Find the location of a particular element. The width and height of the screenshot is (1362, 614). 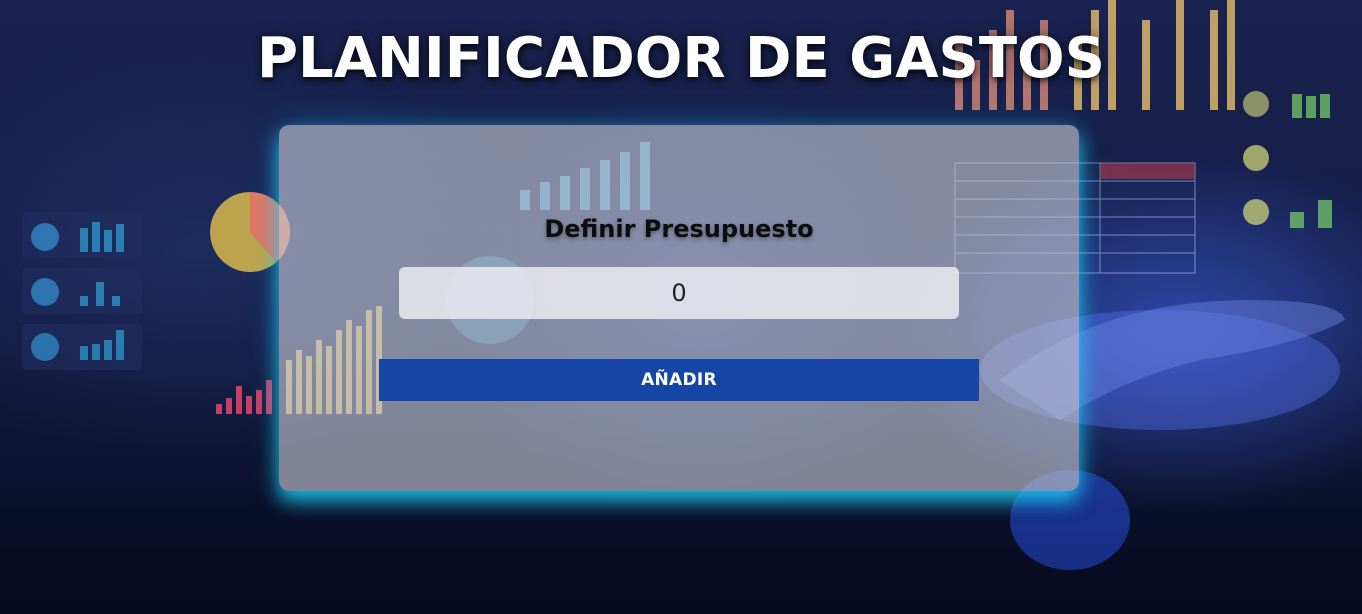

budget-heading: Definir Presupuesto is located at coordinates (679, 229).